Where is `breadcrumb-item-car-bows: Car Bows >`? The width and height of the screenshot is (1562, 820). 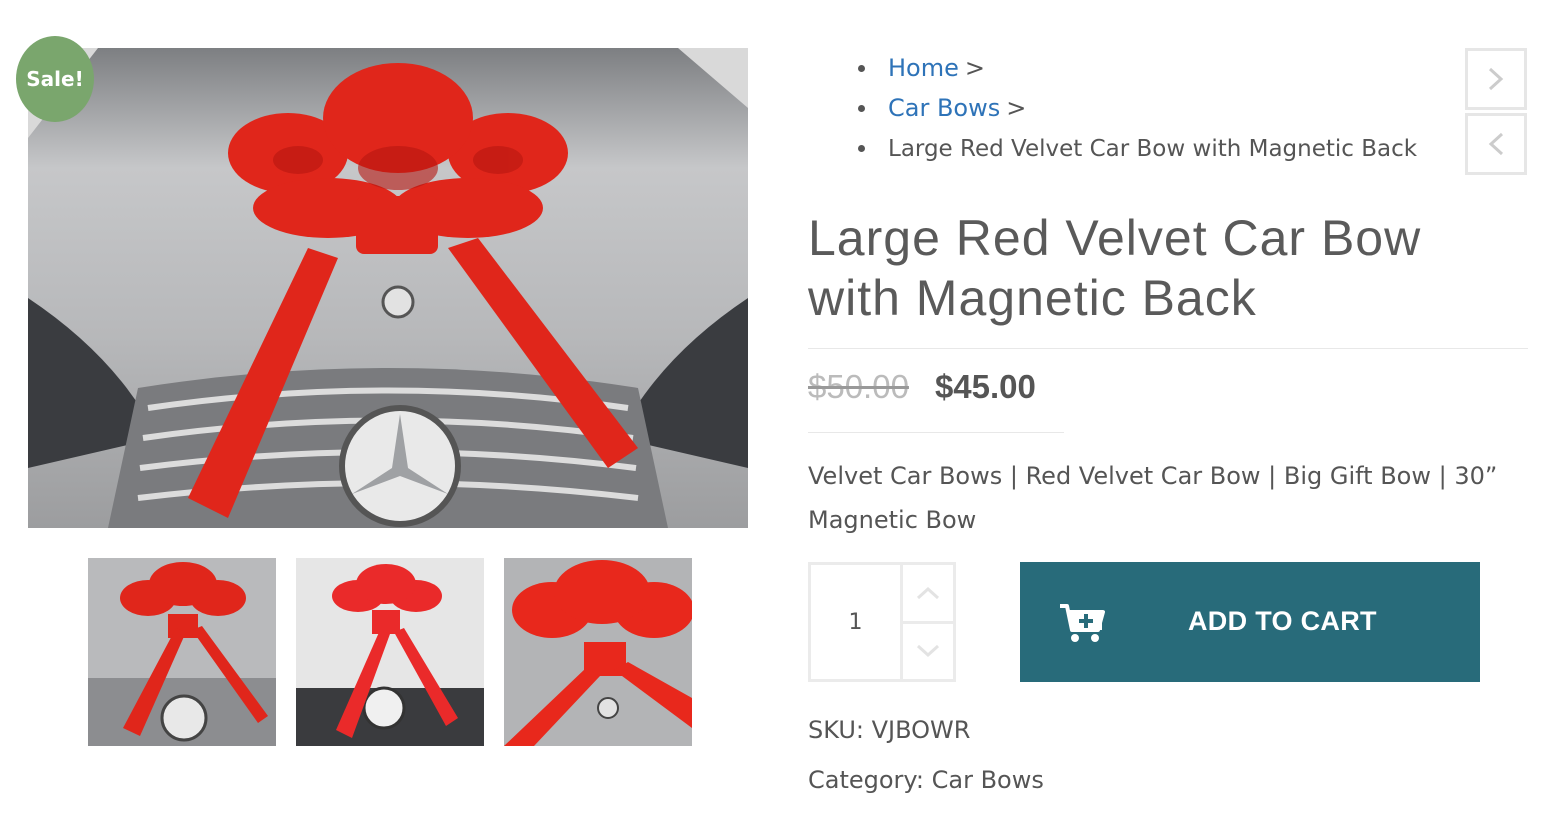
breadcrumb-item-car-bows: Car Bows > is located at coordinates (1137, 108).